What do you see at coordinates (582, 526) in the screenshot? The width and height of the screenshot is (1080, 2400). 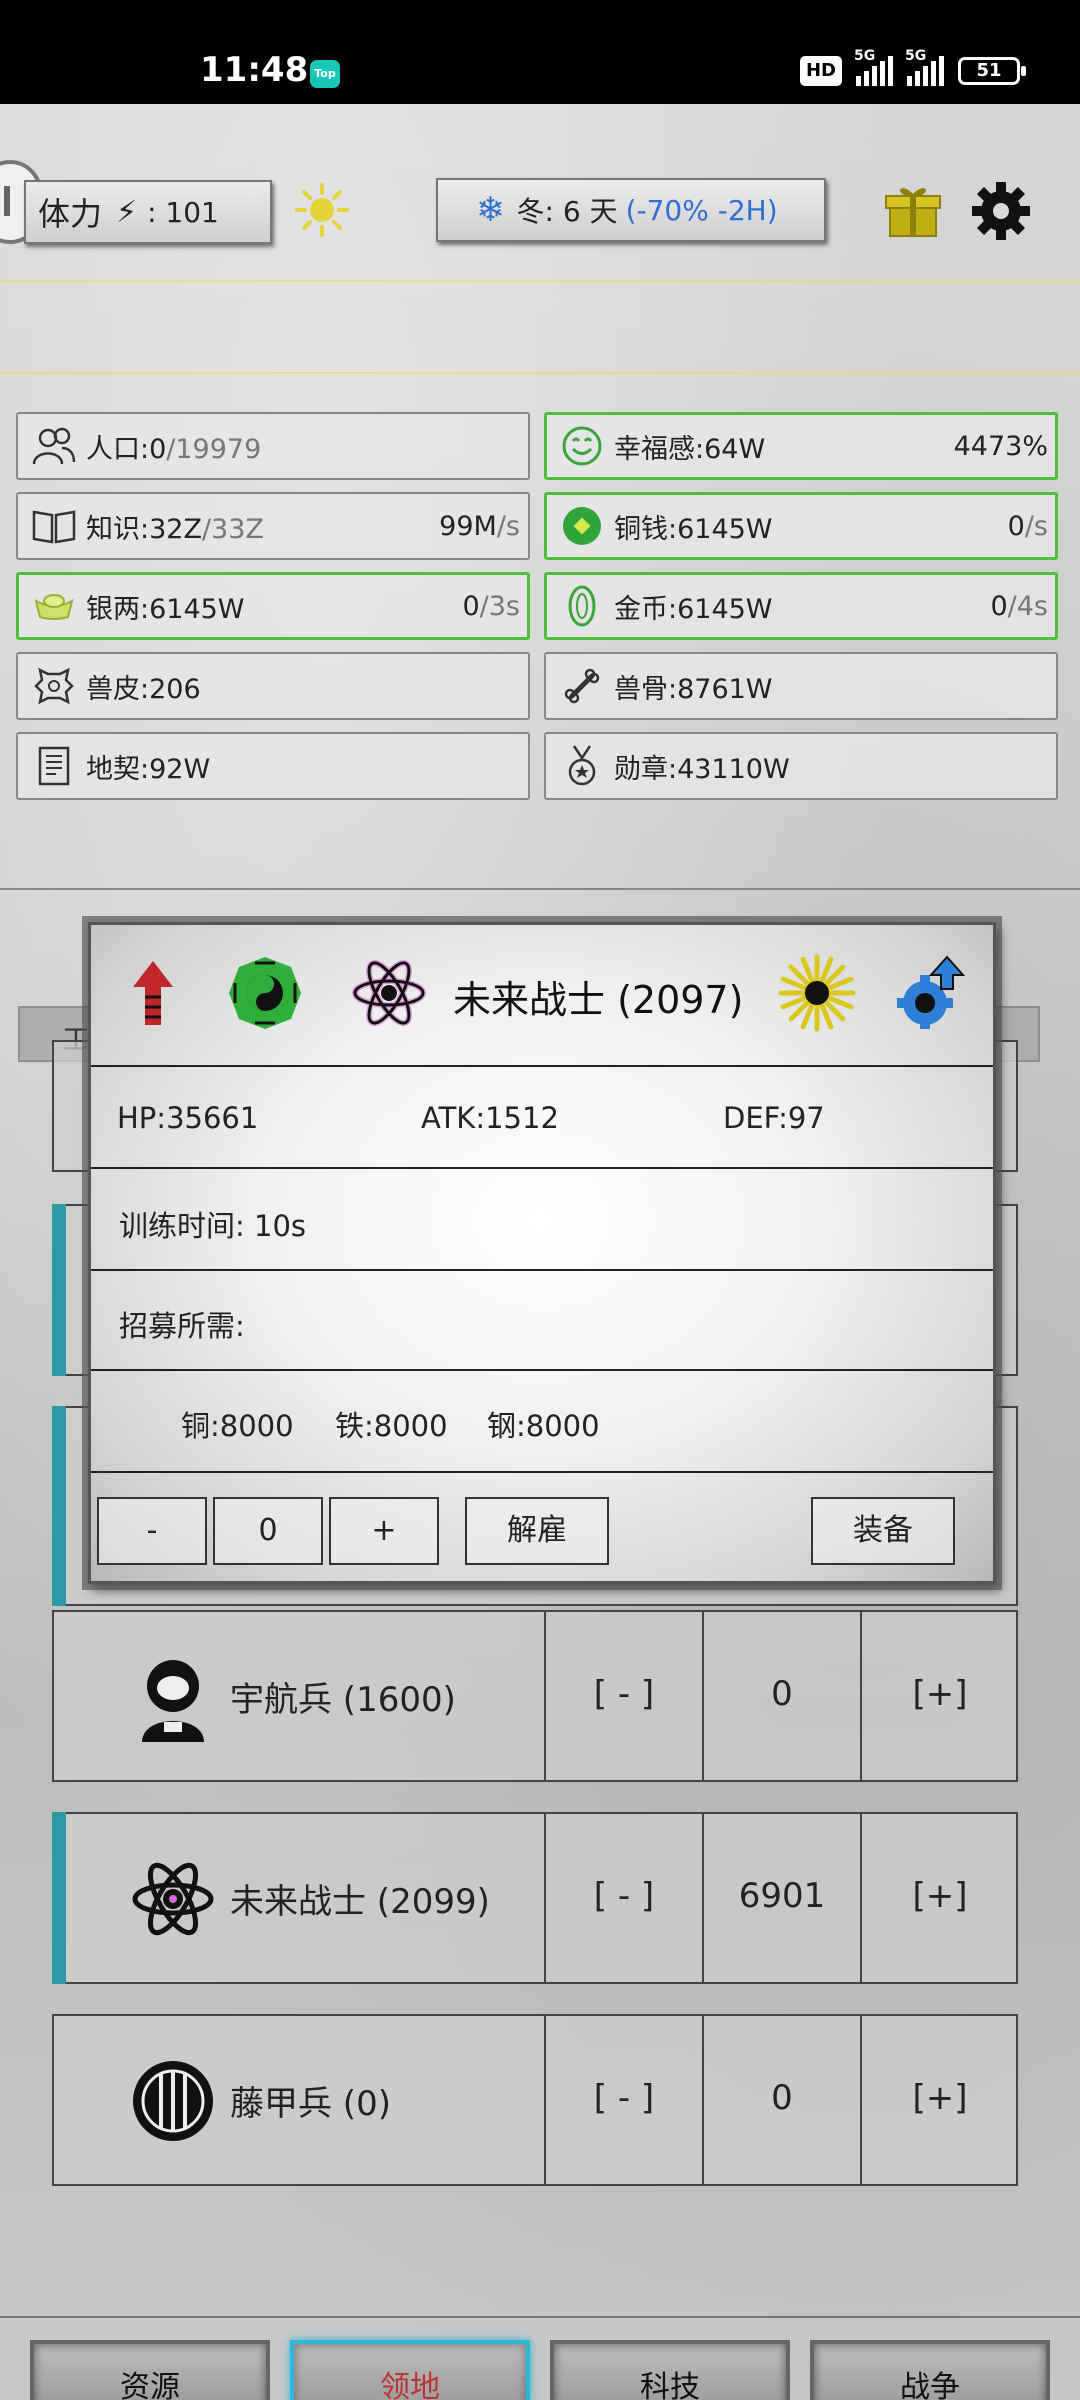 I see `copper-coin-icon` at bounding box center [582, 526].